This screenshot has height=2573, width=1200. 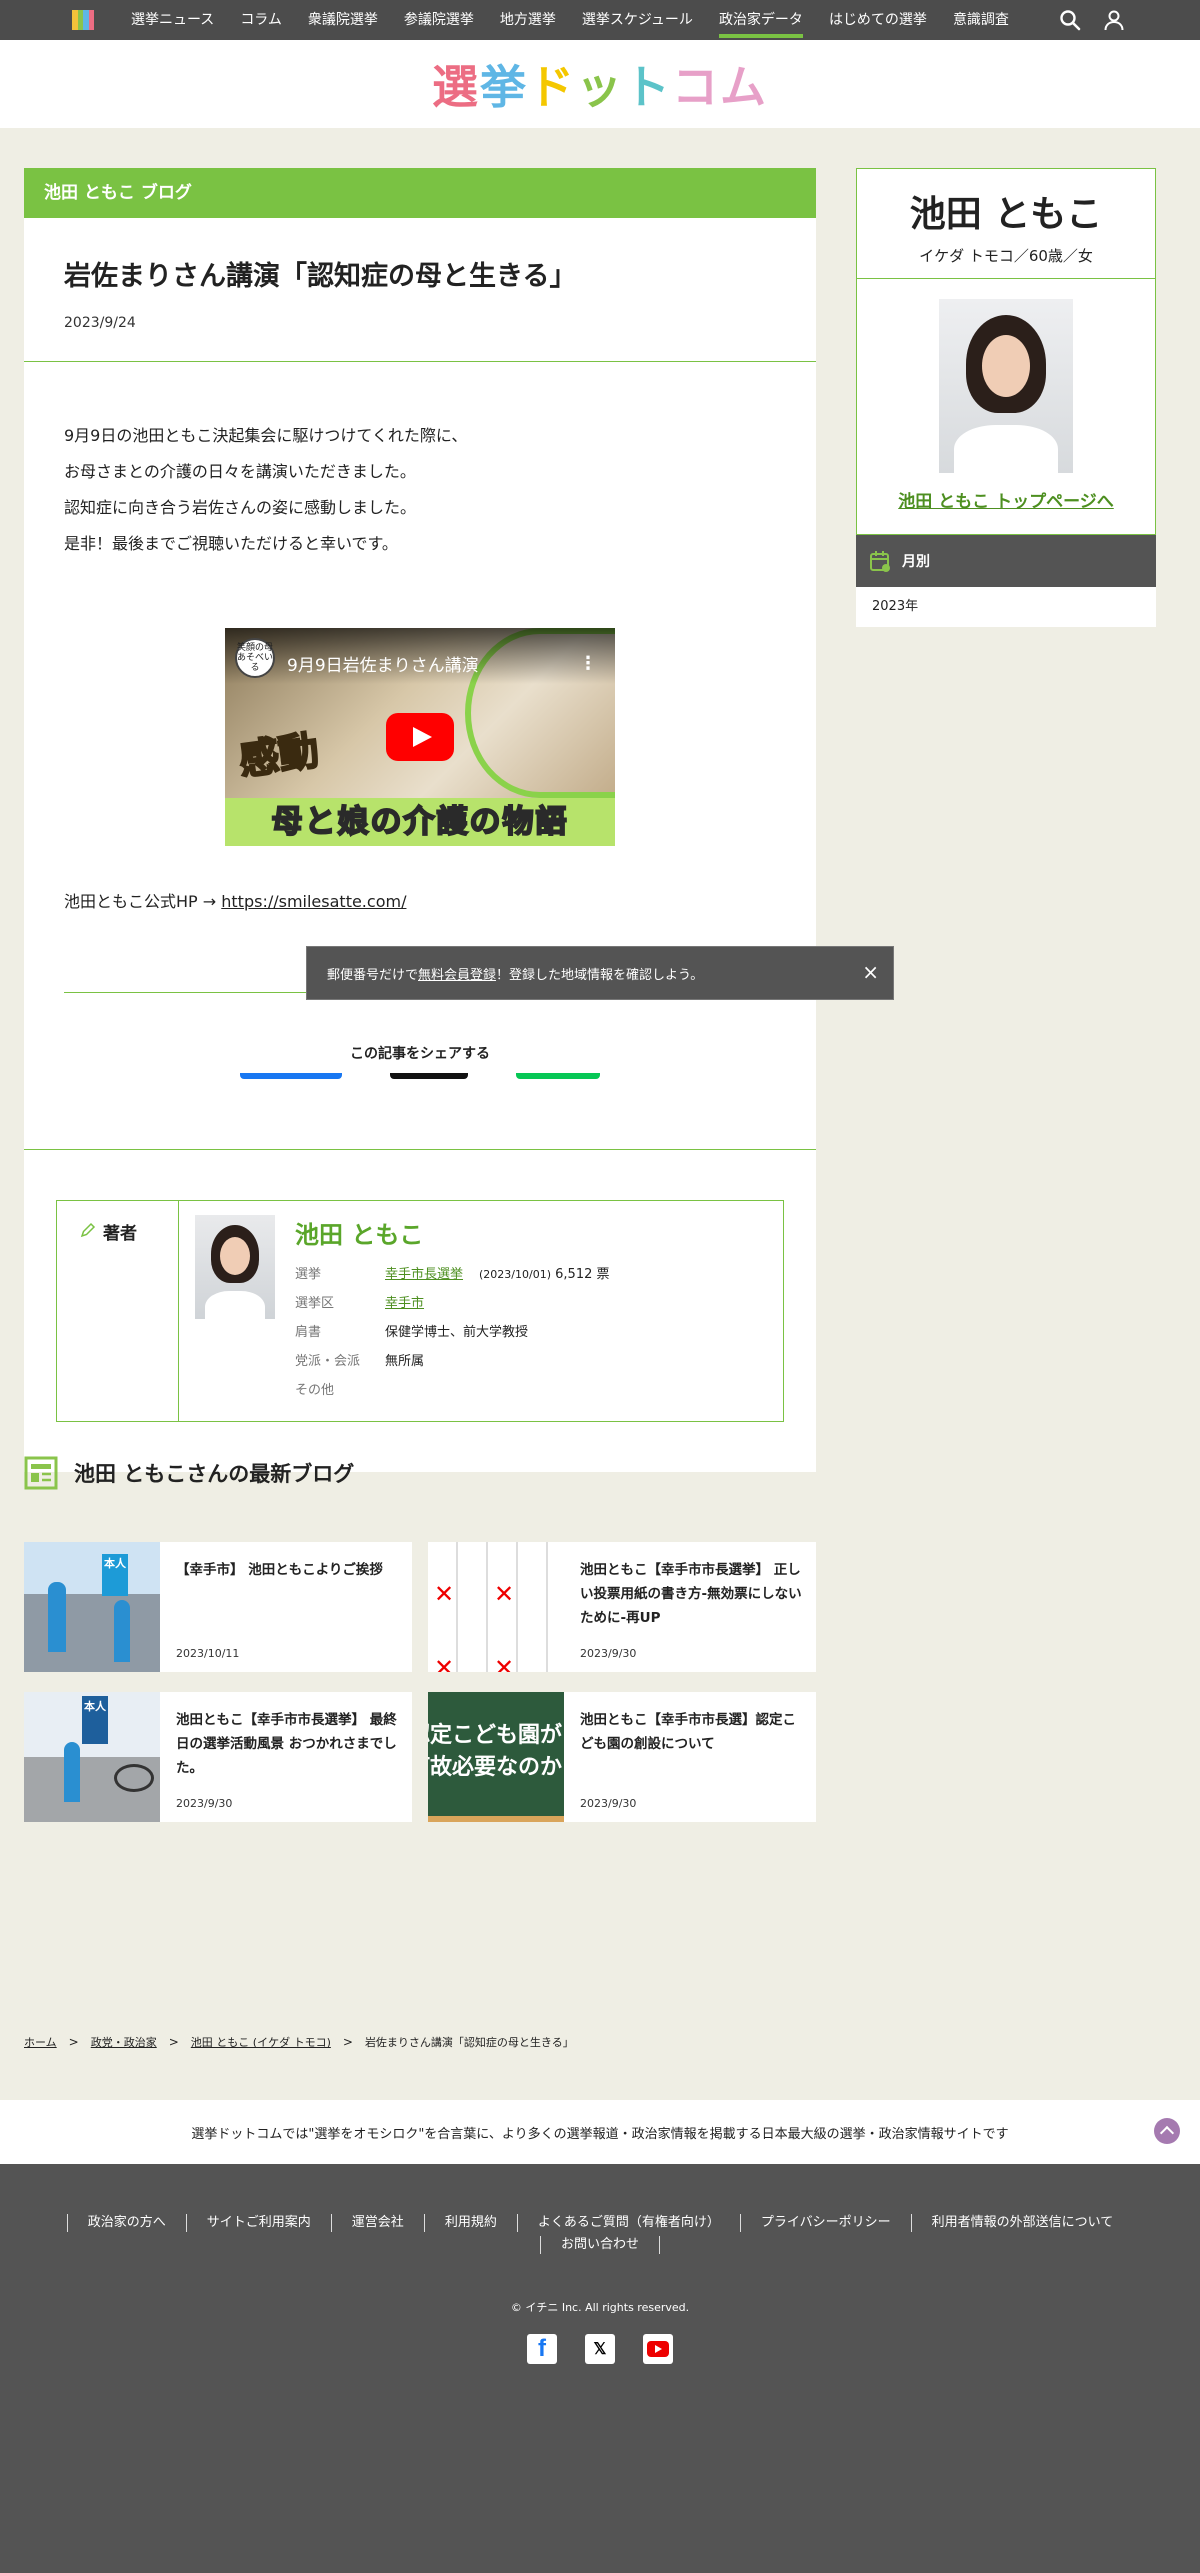 I want to click on nav-item-column: コラム, so click(x=261, y=20).